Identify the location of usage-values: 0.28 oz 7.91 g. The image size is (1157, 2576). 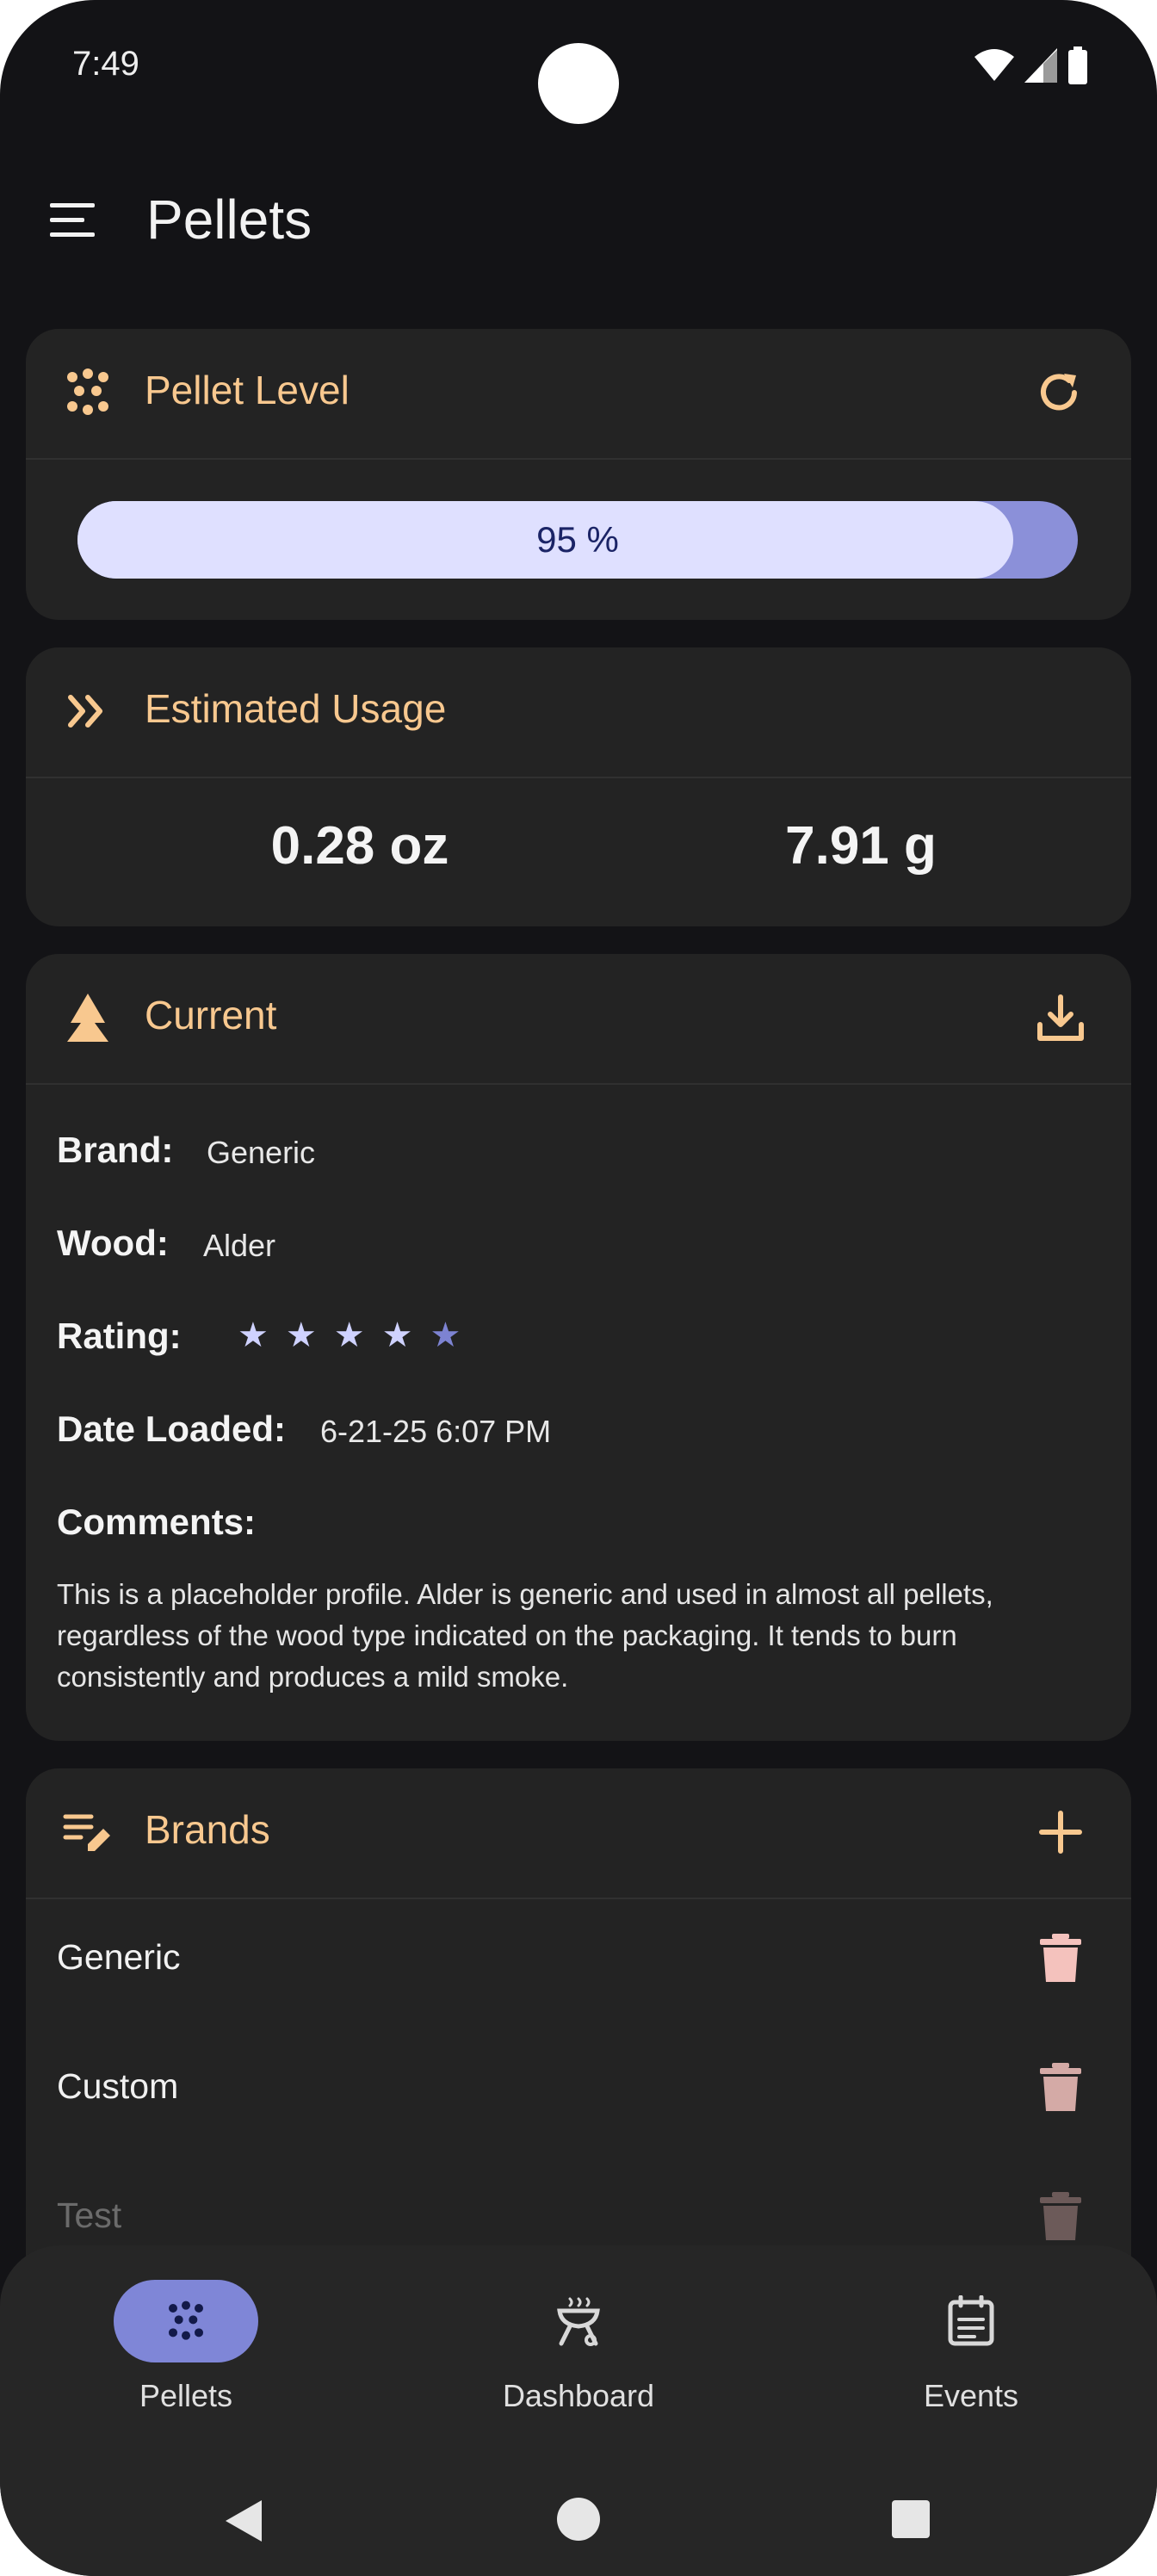
(579, 850).